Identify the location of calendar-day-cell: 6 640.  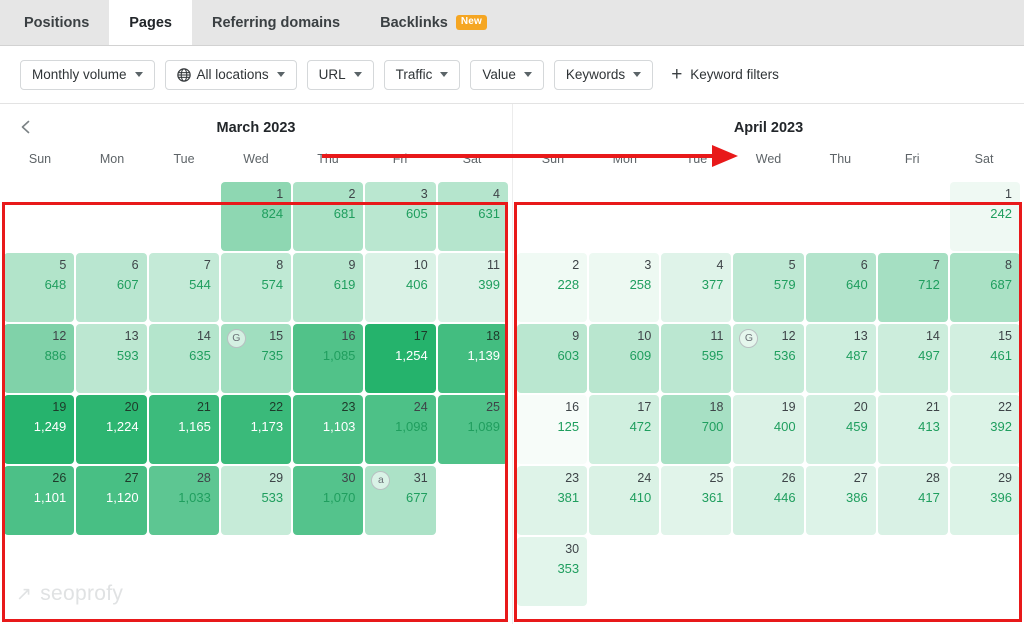
(840, 287).